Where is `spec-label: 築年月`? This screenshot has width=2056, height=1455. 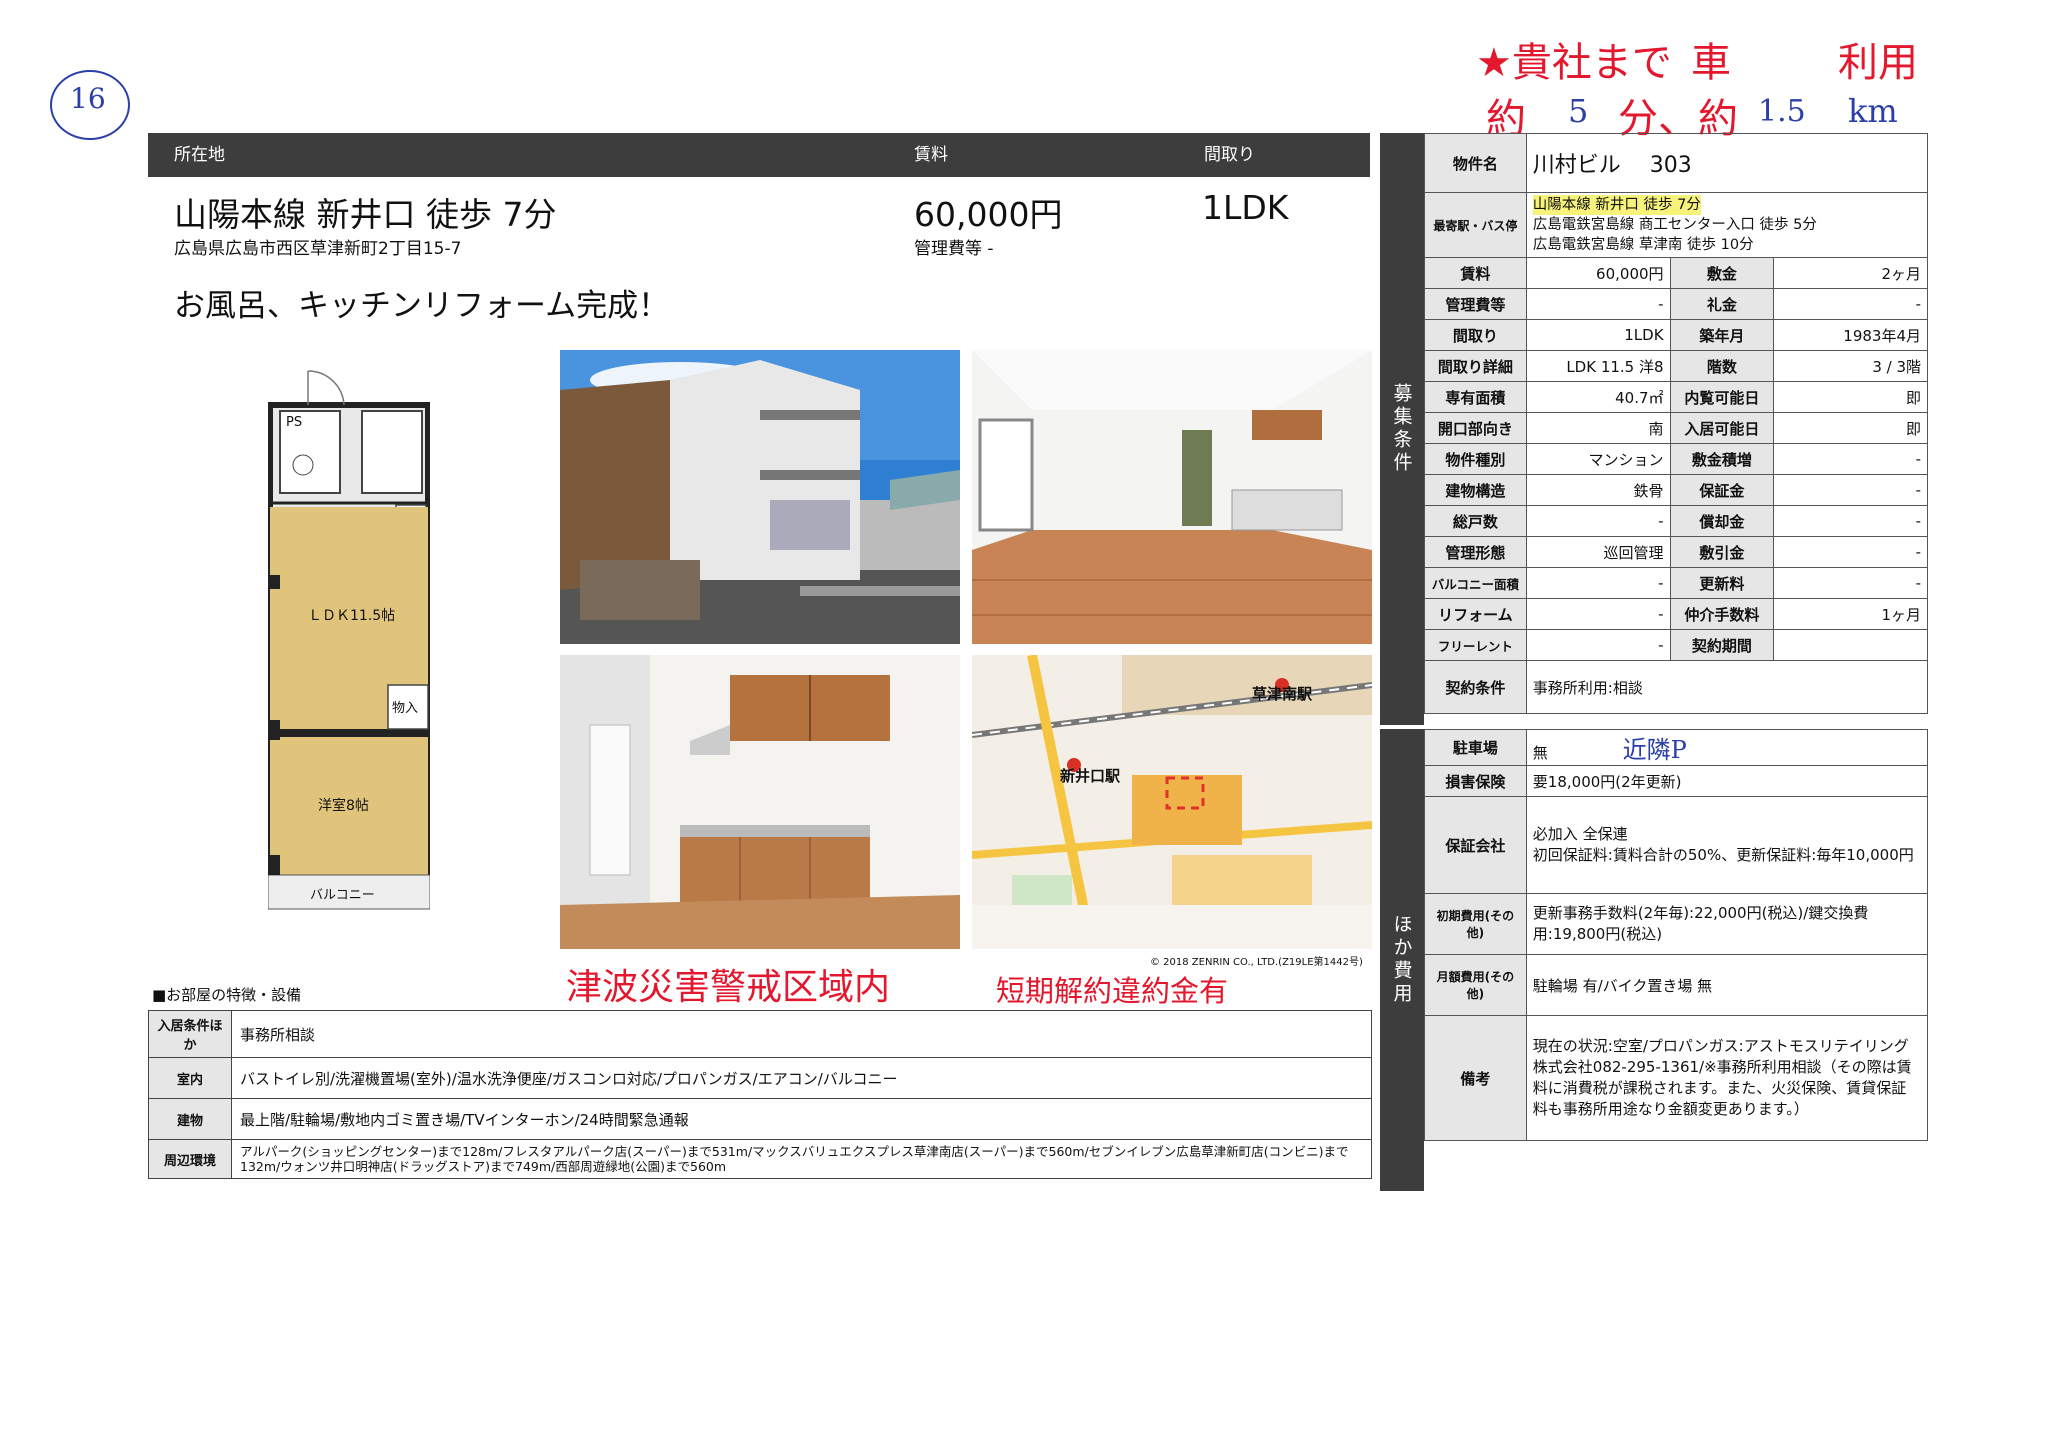
spec-label: 築年月 is located at coordinates (1722, 335).